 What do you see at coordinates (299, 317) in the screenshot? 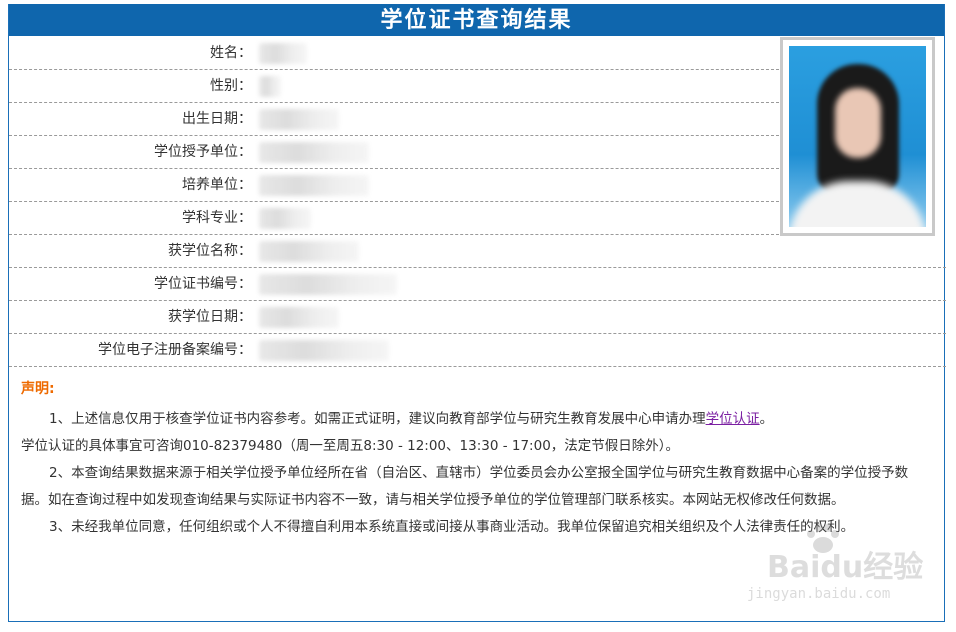
I see `field-value-degree-date-redacted` at bounding box center [299, 317].